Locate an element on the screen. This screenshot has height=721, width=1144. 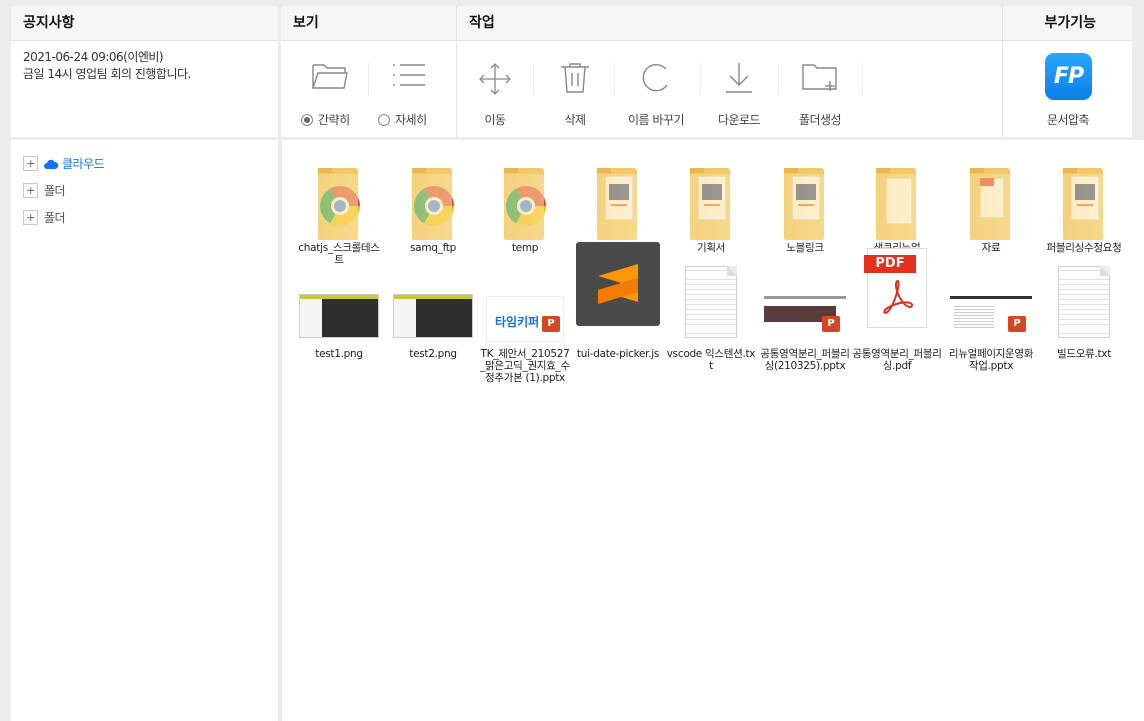
view-detail-radio: 자세히 is located at coordinates (402, 119).